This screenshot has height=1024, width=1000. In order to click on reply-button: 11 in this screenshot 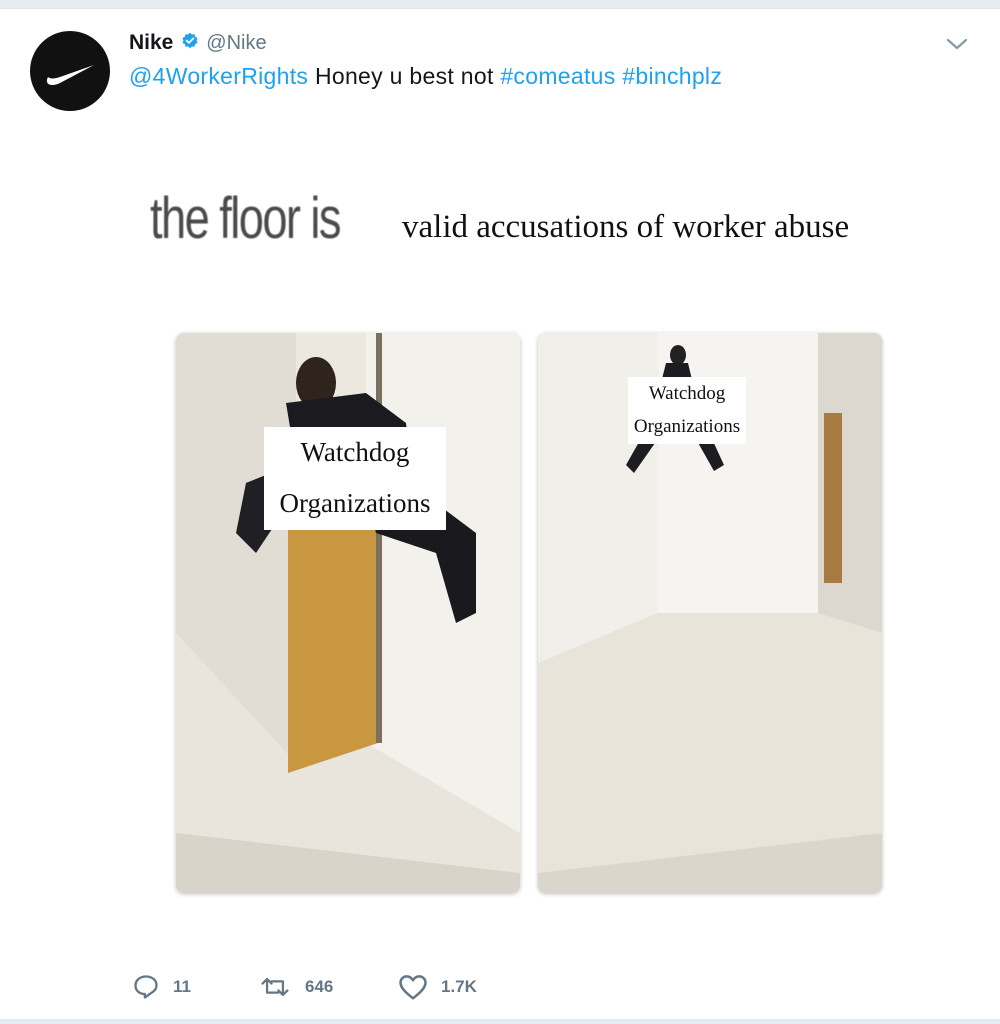, I will do `click(161, 987)`.